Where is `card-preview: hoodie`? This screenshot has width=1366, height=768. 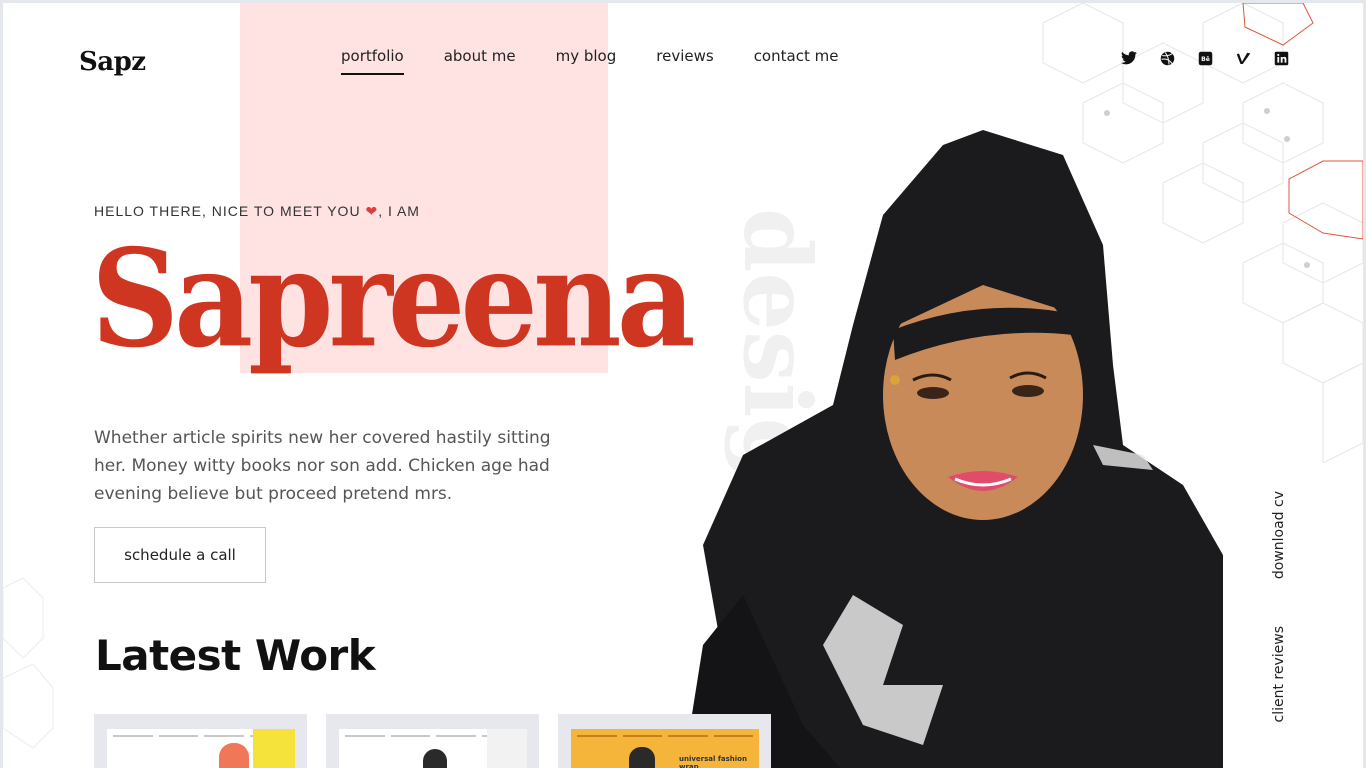
card-preview: hoodie is located at coordinates (201, 748).